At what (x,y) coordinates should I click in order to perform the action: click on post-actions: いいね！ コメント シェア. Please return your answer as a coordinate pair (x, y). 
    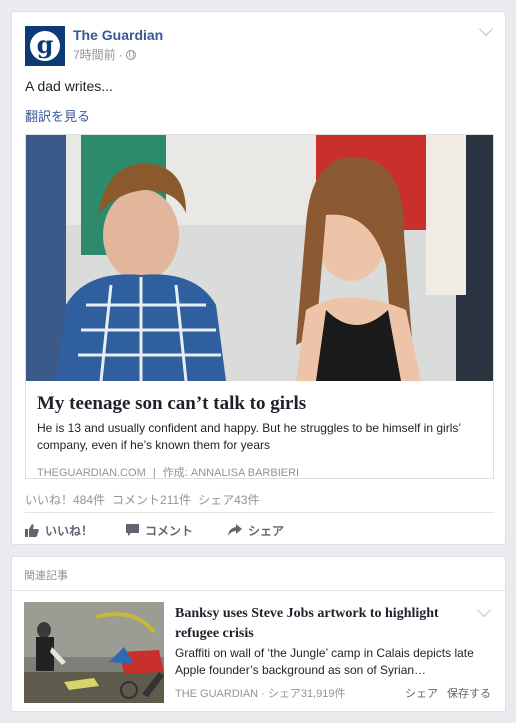
    Looking at the image, I should click on (259, 530).